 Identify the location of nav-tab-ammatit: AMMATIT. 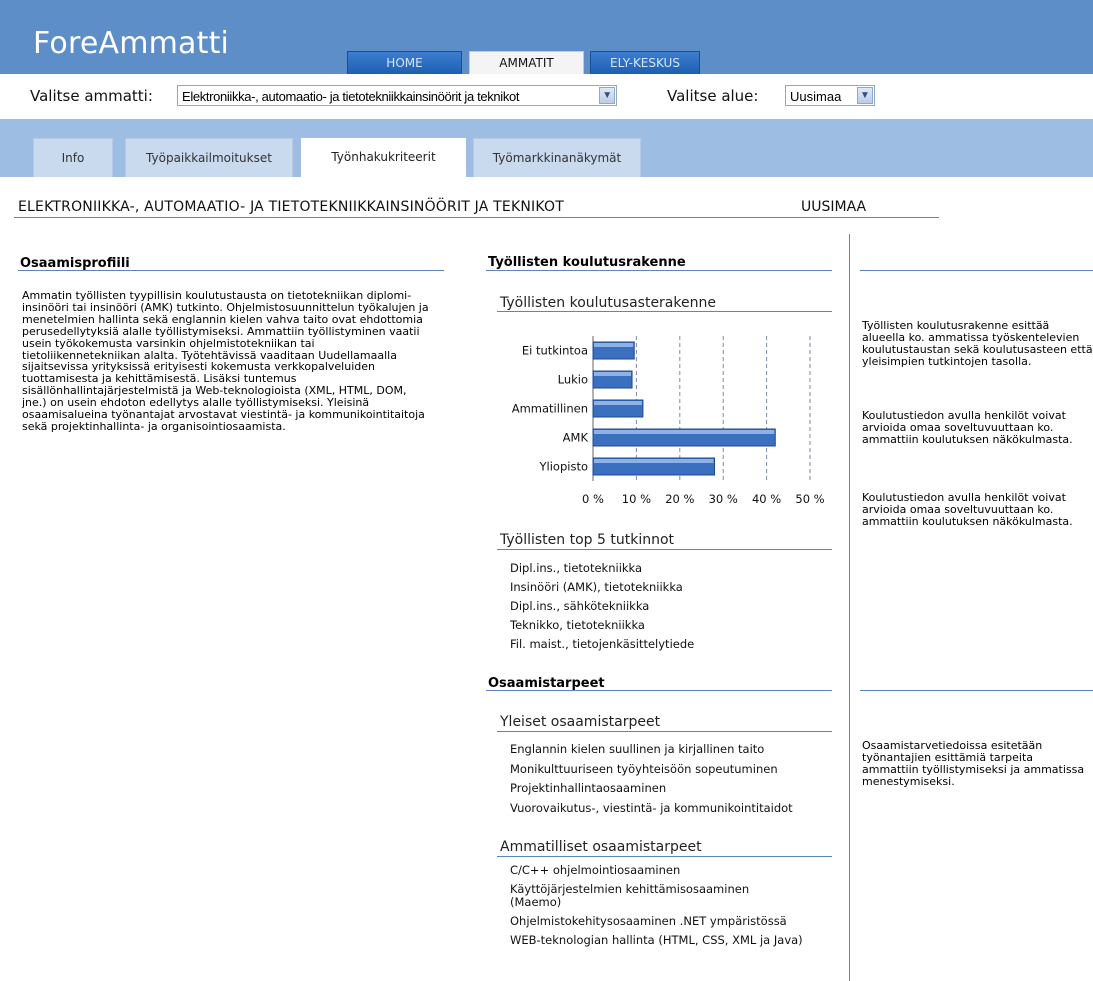
(526, 62).